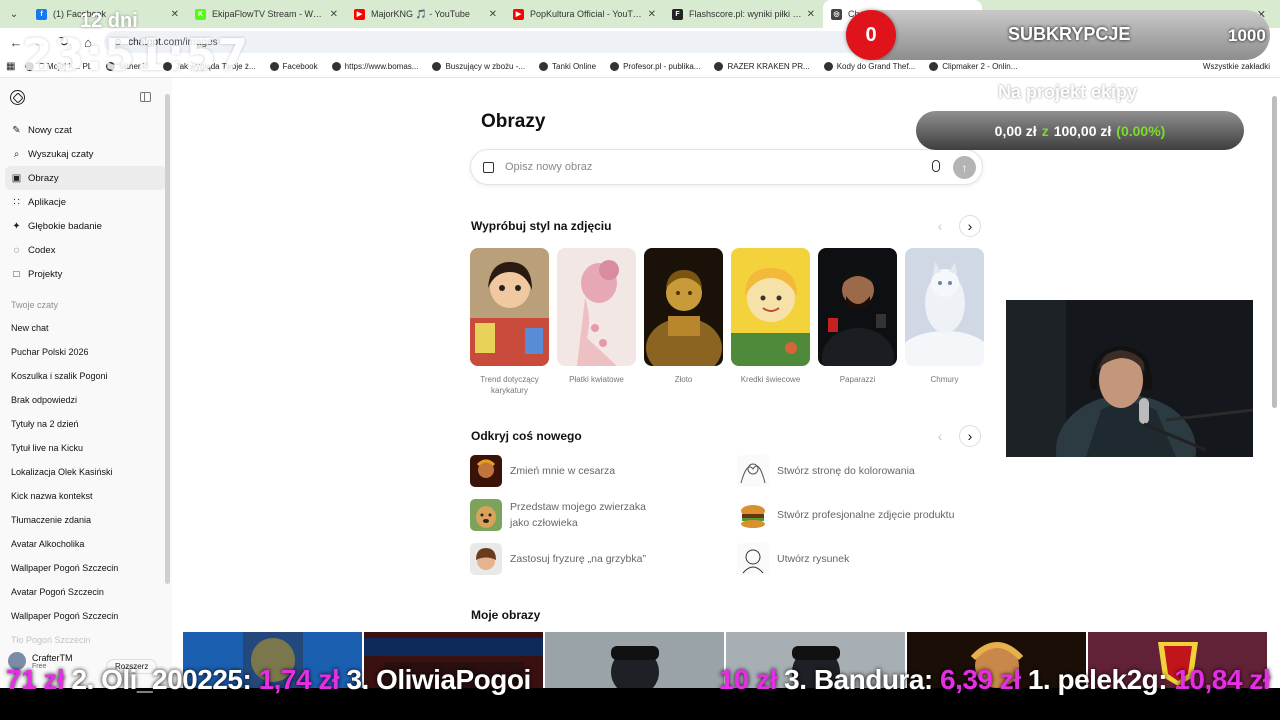  I want to click on browser-tab: ▶ PopKultura Official - YouTube ✕, so click(584, 14).